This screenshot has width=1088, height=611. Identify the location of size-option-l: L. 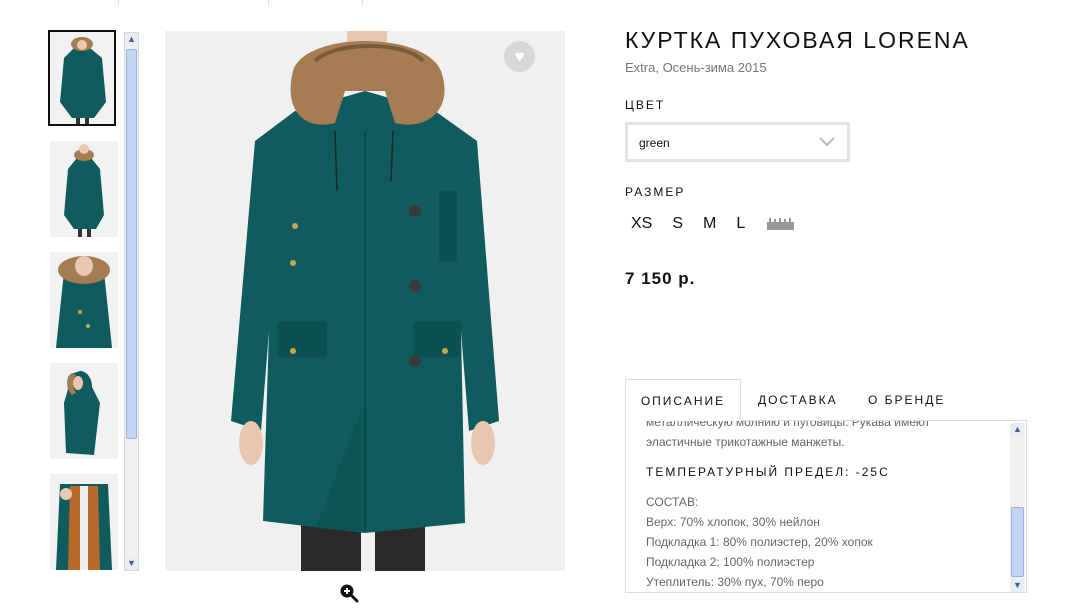
(740, 224).